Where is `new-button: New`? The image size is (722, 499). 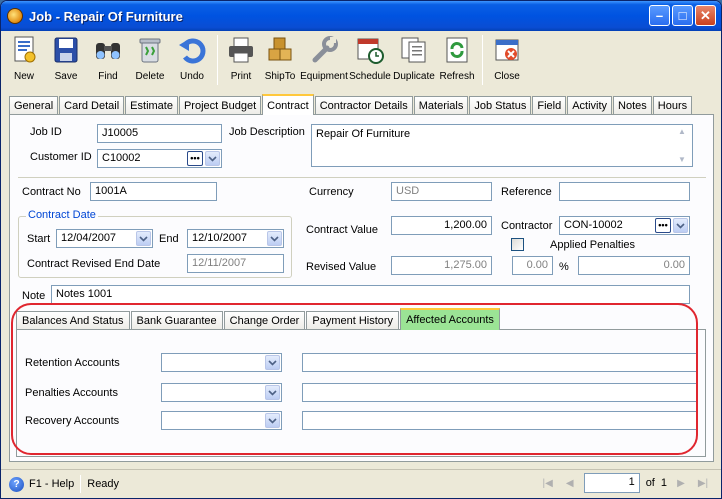
new-button: New is located at coordinates (24, 60).